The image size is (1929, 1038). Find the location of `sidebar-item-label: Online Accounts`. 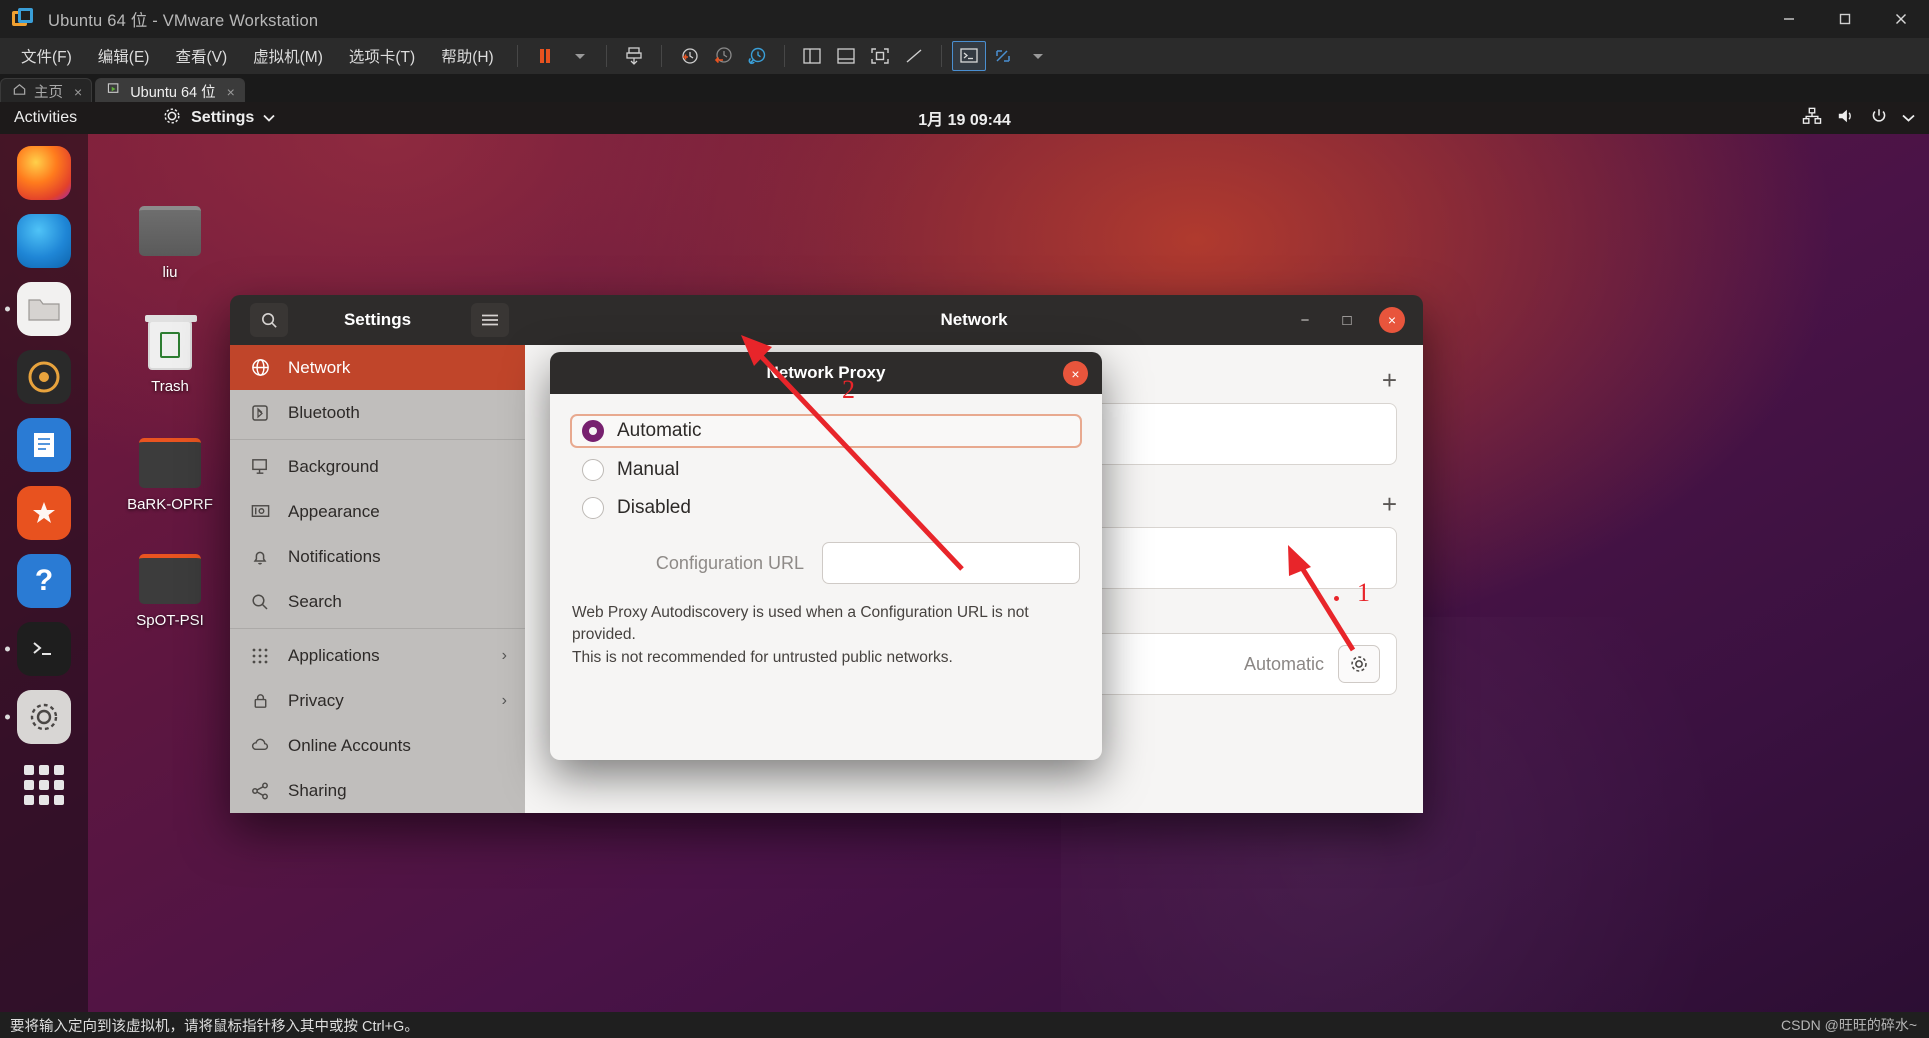

sidebar-item-label: Online Accounts is located at coordinates (349, 745).